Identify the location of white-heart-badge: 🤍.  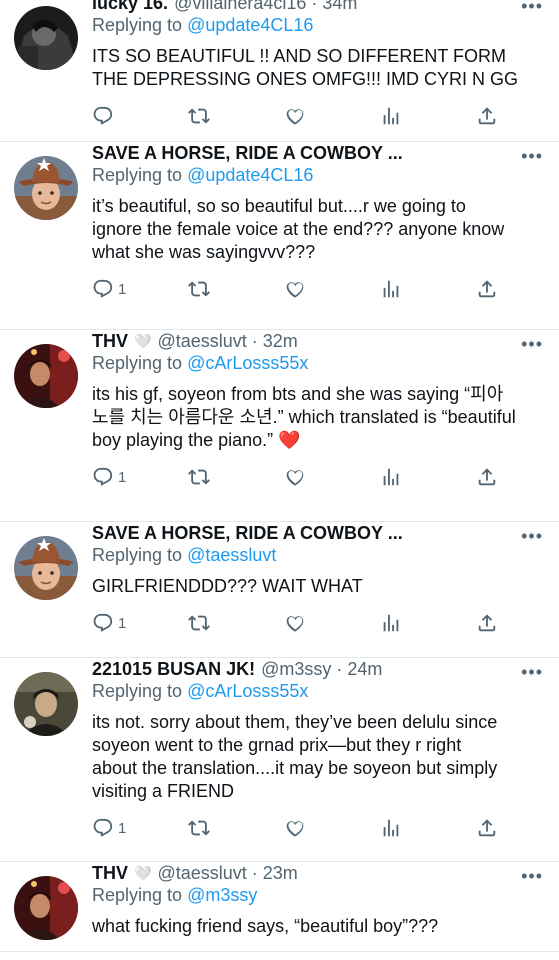
(143, 340).